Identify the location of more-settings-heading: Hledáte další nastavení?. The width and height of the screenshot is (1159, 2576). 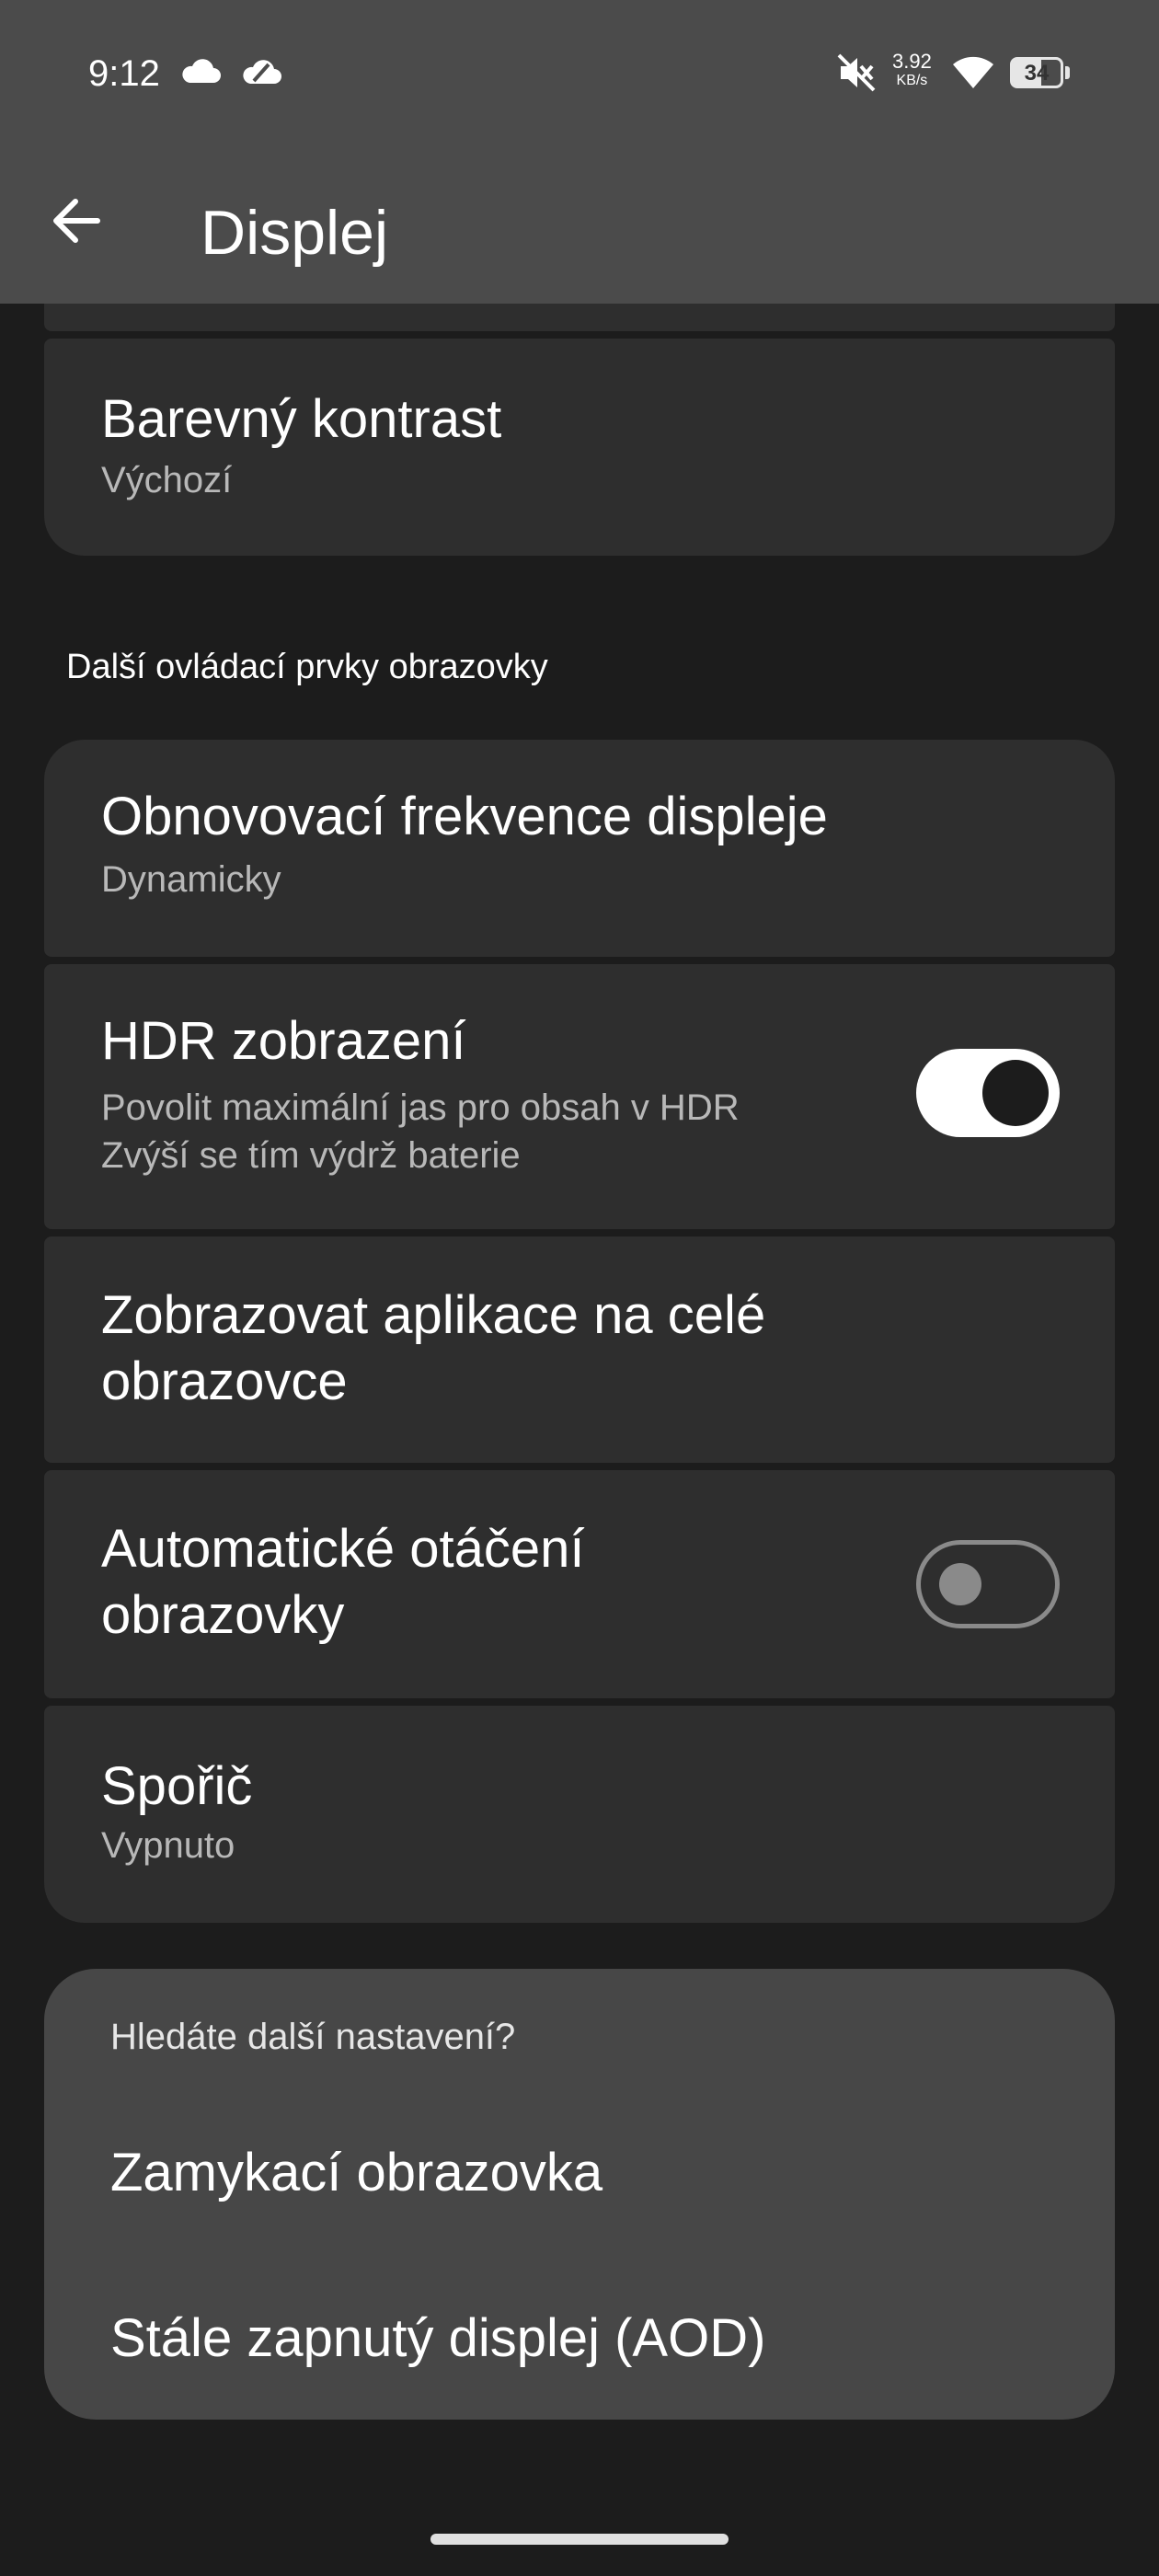
(313, 2037).